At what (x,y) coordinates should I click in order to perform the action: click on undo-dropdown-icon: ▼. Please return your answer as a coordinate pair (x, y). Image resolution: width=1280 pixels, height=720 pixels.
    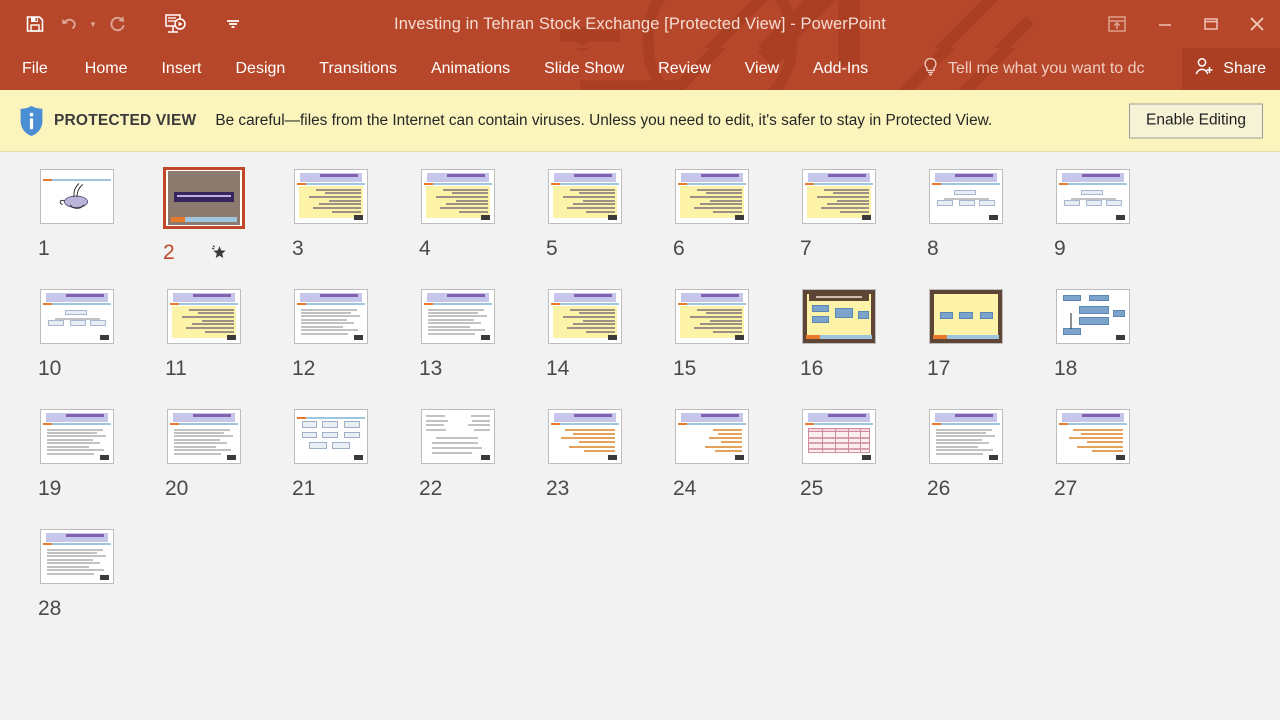
    Looking at the image, I should click on (93, 24).